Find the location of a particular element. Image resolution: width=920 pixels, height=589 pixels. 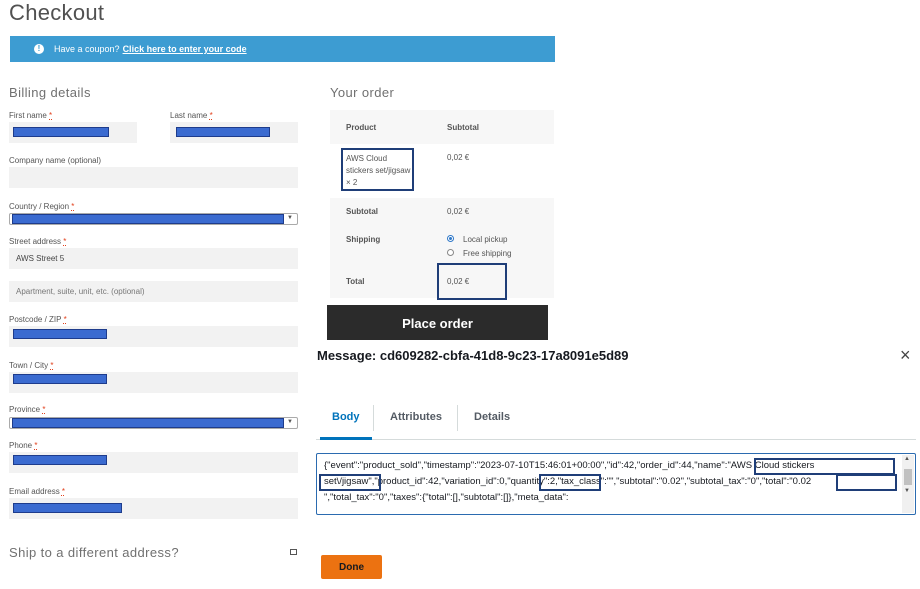

last-name-field is located at coordinates (234, 132).